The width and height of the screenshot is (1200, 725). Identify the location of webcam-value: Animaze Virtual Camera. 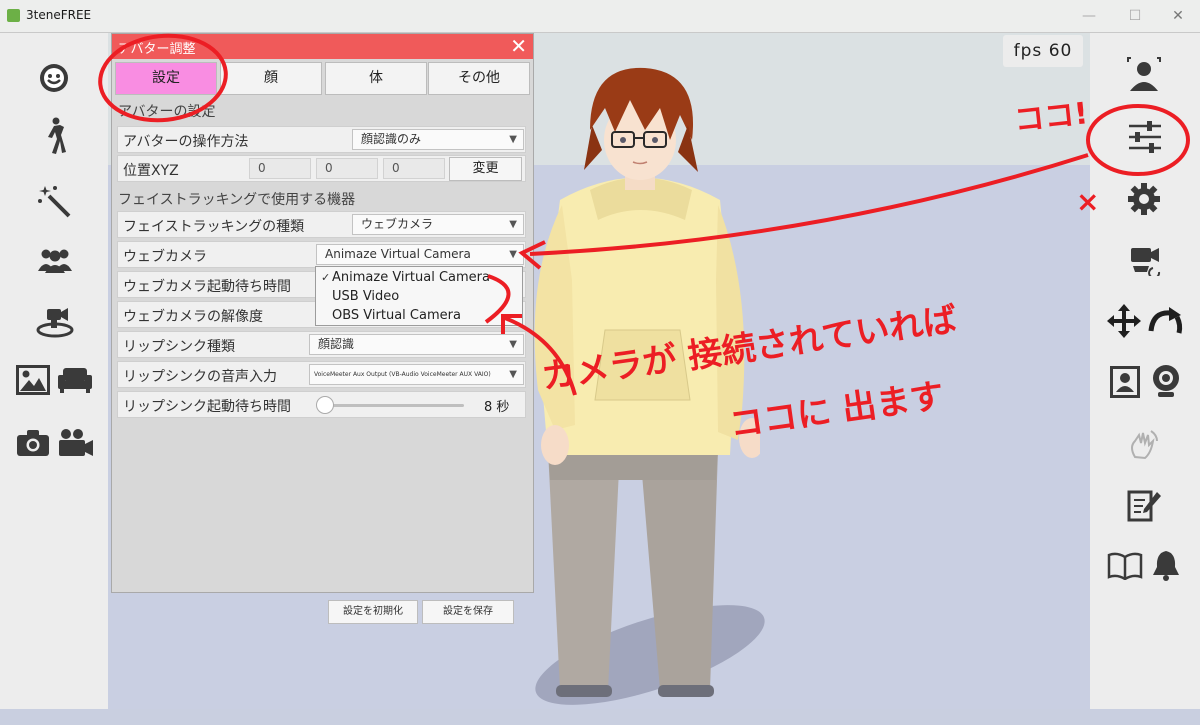
(398, 254).